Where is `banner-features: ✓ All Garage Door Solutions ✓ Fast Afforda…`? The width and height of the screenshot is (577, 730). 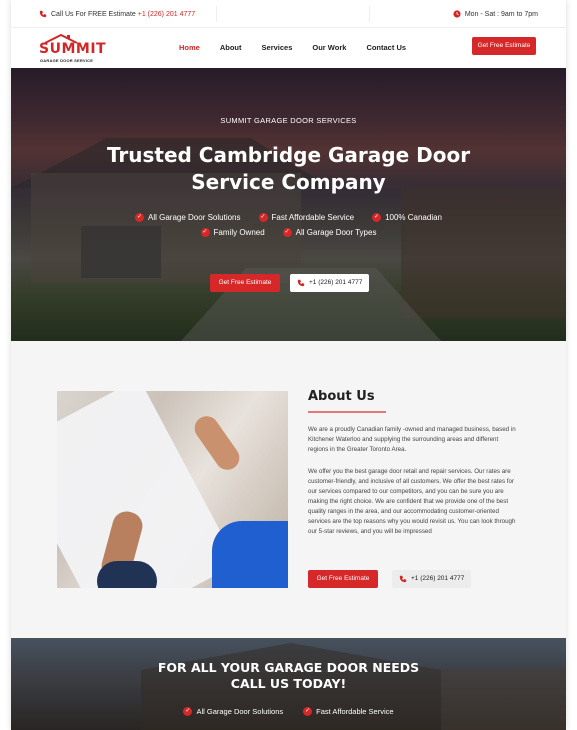
banner-features: ✓ All Garage Door Solutions ✓ Fast Afforda… is located at coordinates (288, 711).